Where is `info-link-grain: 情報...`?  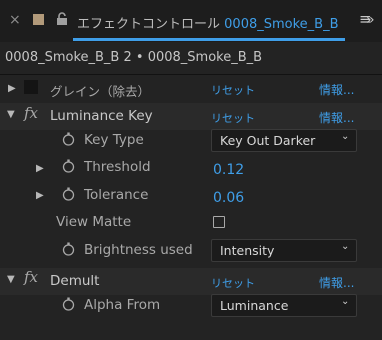
info-link-grain: 情報... is located at coordinates (336, 89).